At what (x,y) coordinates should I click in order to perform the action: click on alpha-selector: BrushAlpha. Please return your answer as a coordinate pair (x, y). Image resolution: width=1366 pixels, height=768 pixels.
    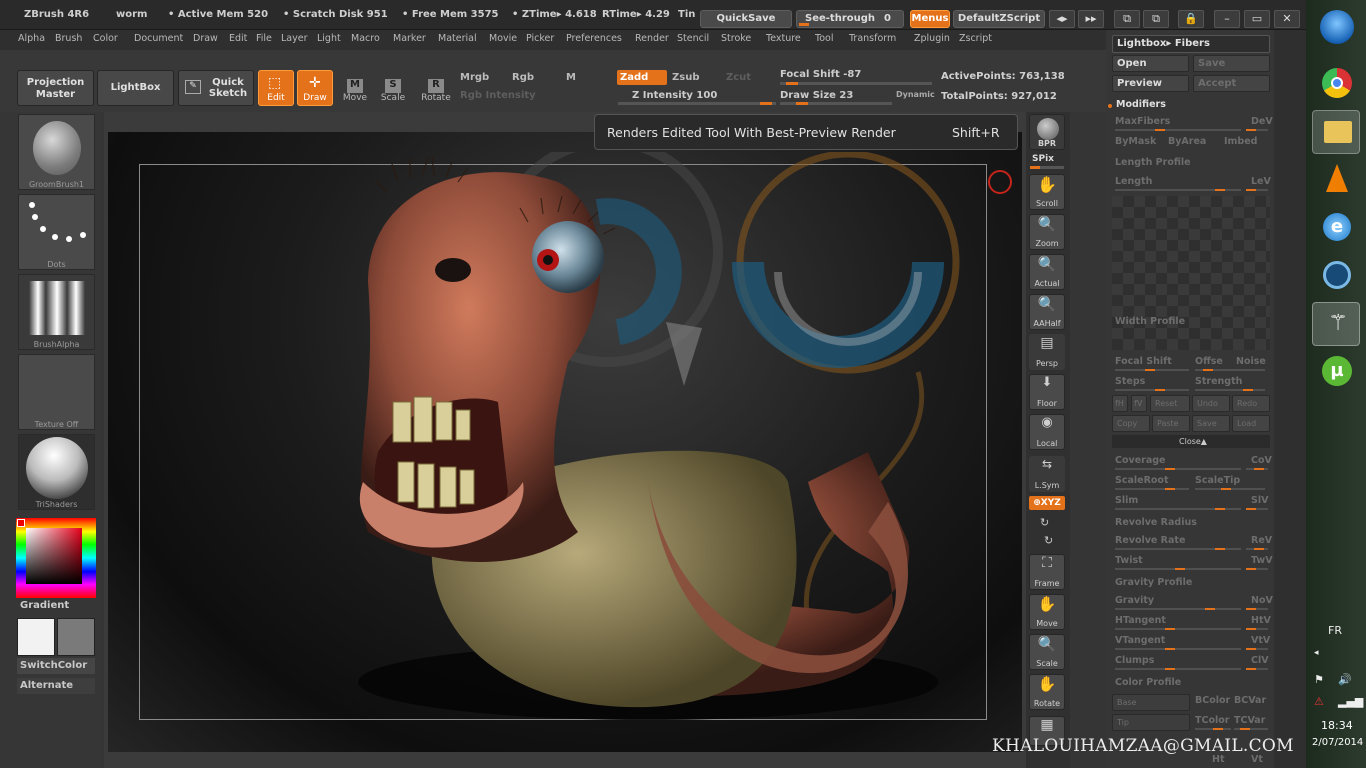
    Looking at the image, I should click on (56, 312).